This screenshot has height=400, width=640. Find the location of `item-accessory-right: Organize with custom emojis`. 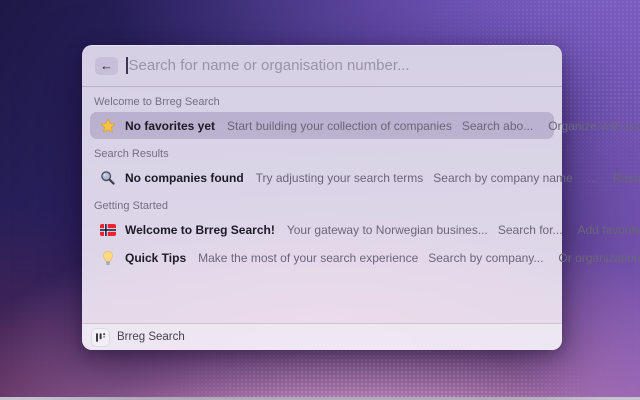

item-accessory-right: Organize with custom emojis is located at coordinates (594, 125).